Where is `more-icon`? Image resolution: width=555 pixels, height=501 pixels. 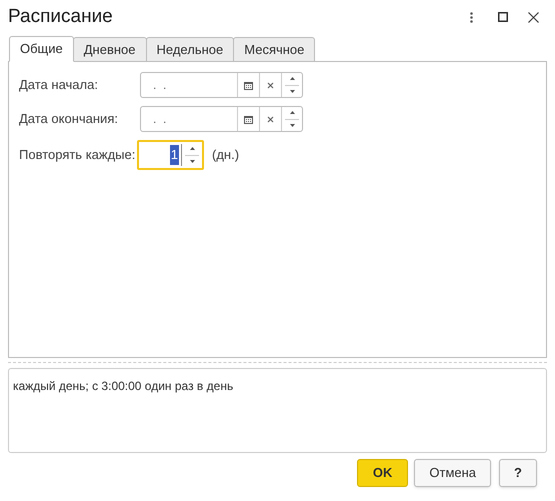
more-icon is located at coordinates (471, 17).